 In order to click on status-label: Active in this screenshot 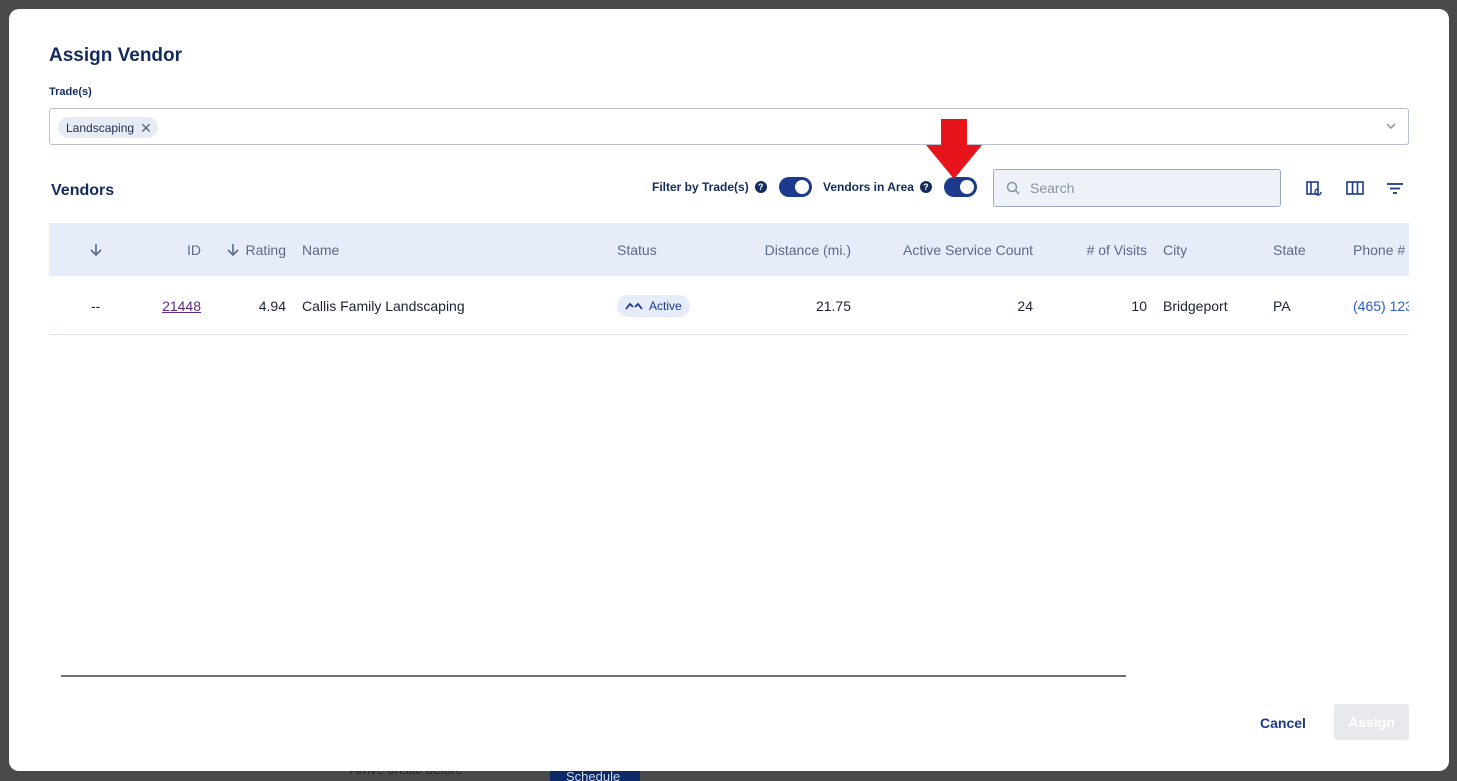, I will do `click(665, 305)`.